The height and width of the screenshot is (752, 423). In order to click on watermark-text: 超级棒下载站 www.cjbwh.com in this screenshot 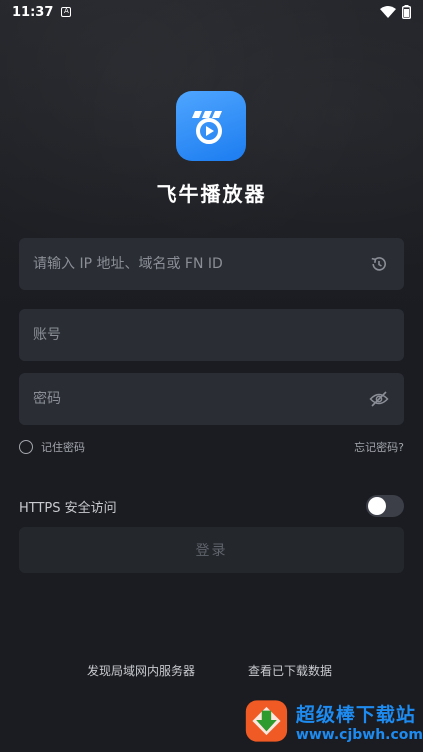, I will do `click(359, 721)`.